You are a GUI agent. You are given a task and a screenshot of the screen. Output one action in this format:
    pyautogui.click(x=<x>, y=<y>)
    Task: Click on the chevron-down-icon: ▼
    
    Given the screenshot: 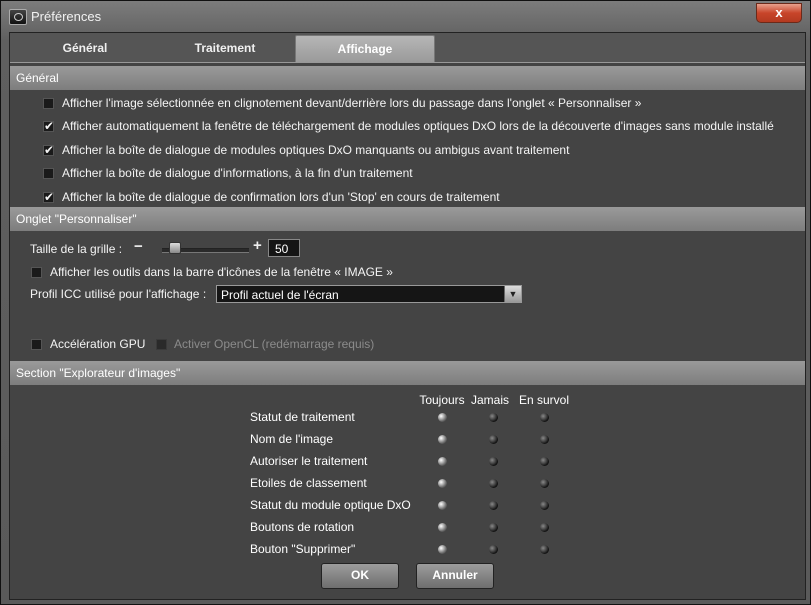 What is the action you would take?
    pyautogui.click(x=512, y=294)
    